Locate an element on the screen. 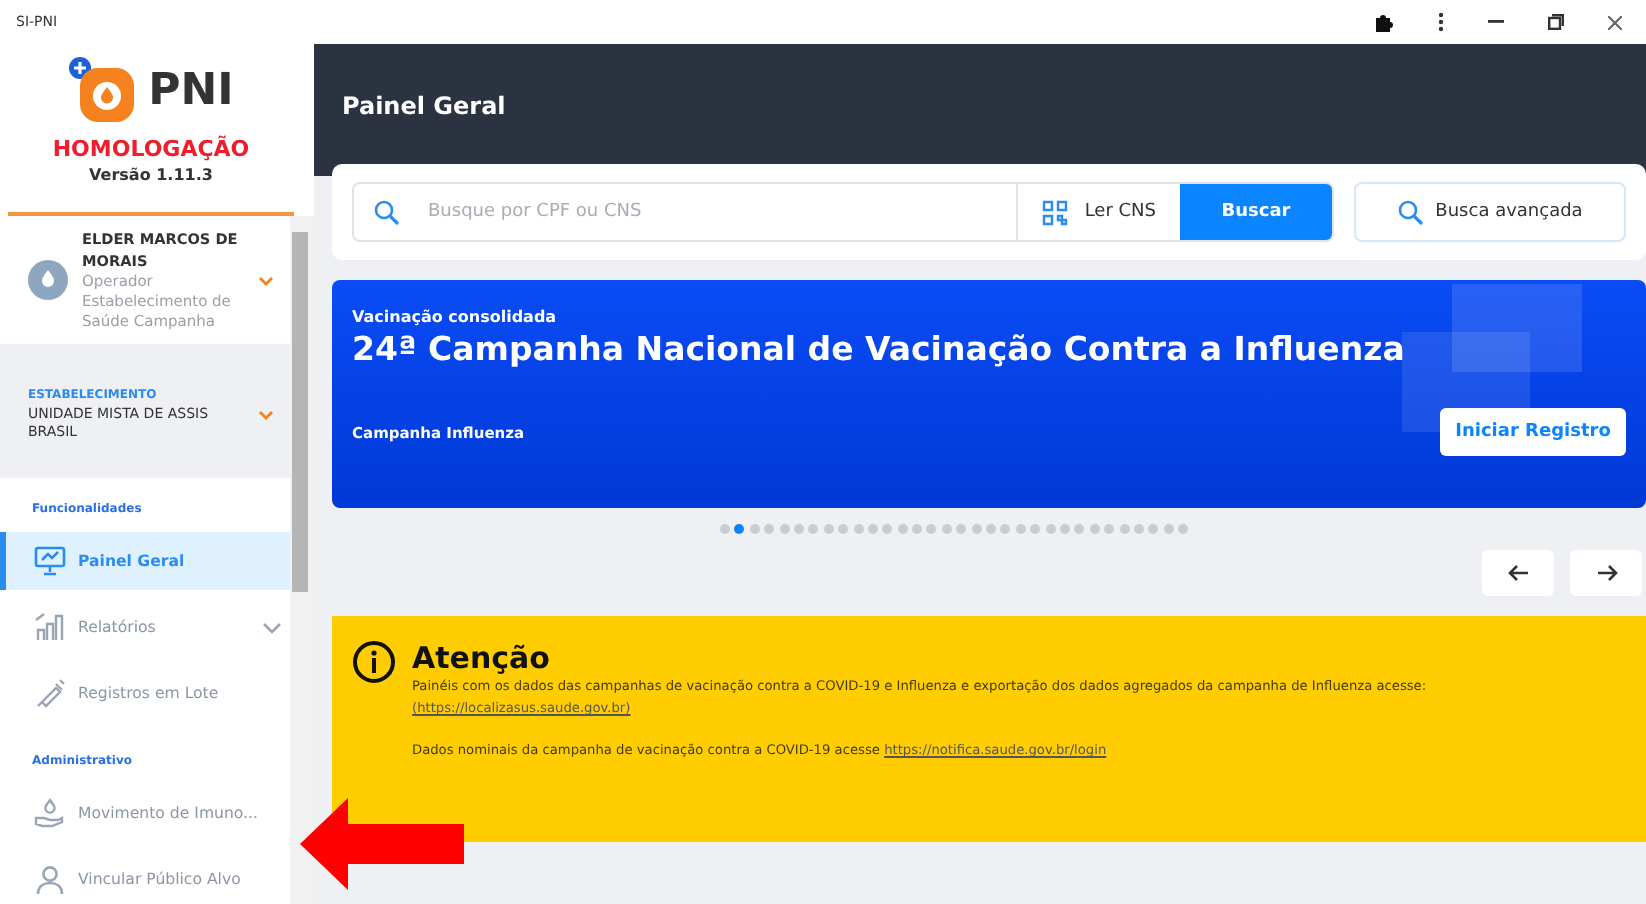 Image resolution: width=1646 pixels, height=904 pixels. environment-label: HOMOLOGAÇÃO is located at coordinates (151, 149).